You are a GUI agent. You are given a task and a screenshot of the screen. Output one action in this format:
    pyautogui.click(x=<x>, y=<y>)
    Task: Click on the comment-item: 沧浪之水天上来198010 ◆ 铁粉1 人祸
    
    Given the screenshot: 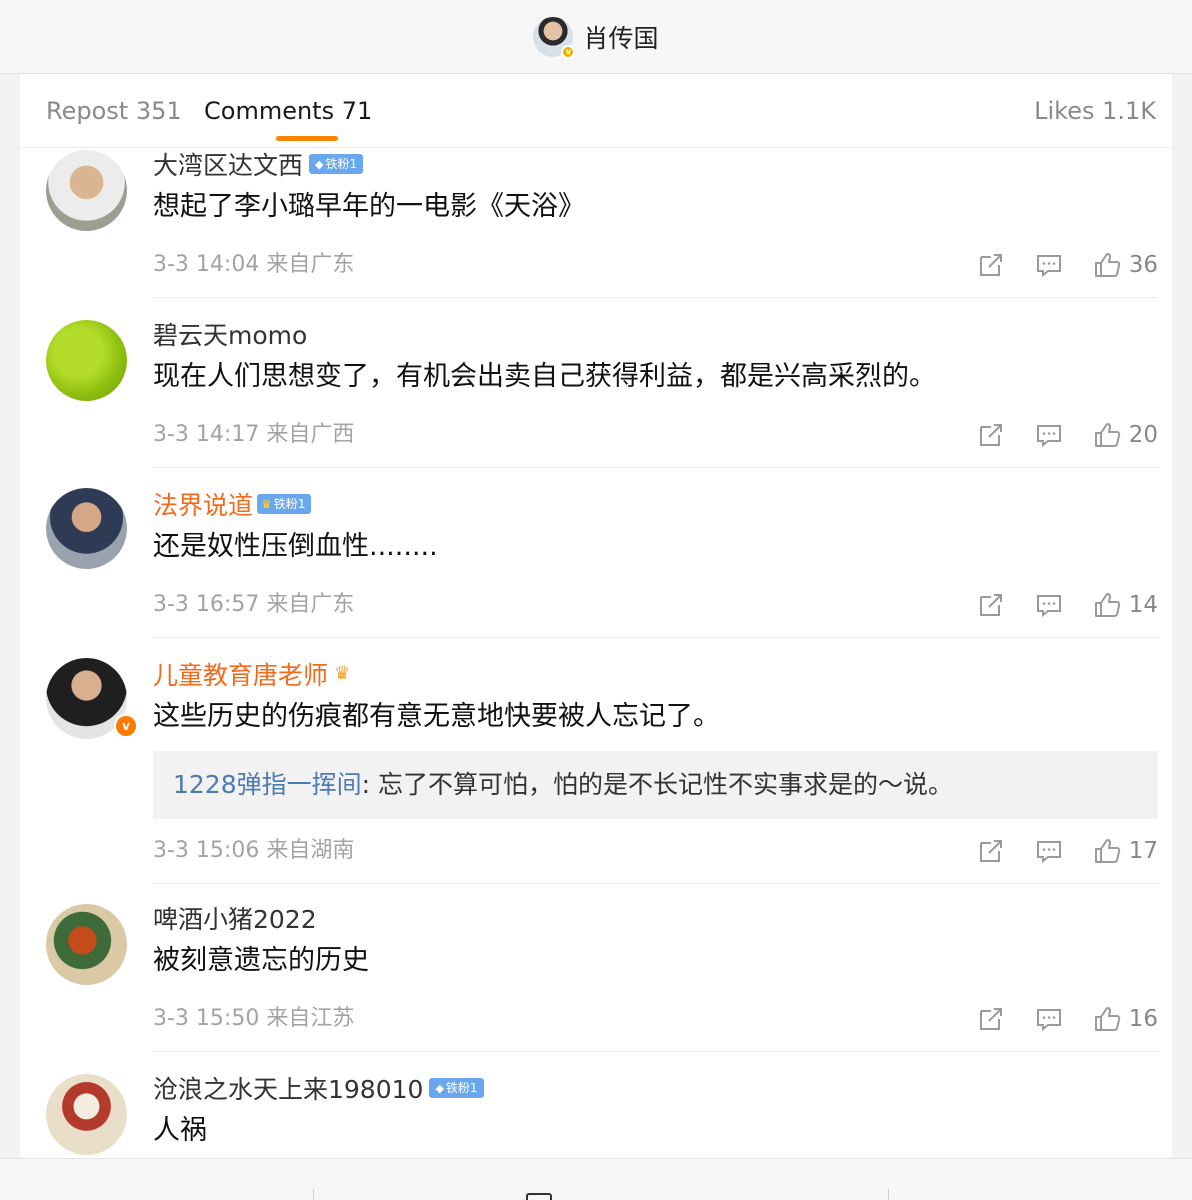 What is the action you would take?
    pyautogui.click(x=596, y=1114)
    